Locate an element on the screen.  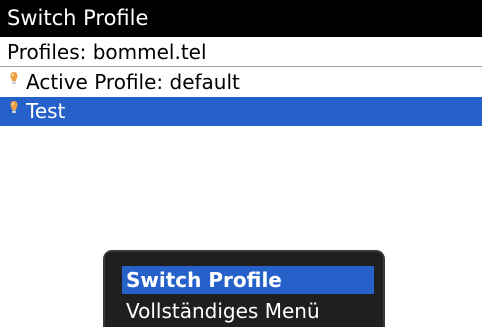
context-menu: Switch Profile Vollständiges Menü is located at coordinates (244, 288).